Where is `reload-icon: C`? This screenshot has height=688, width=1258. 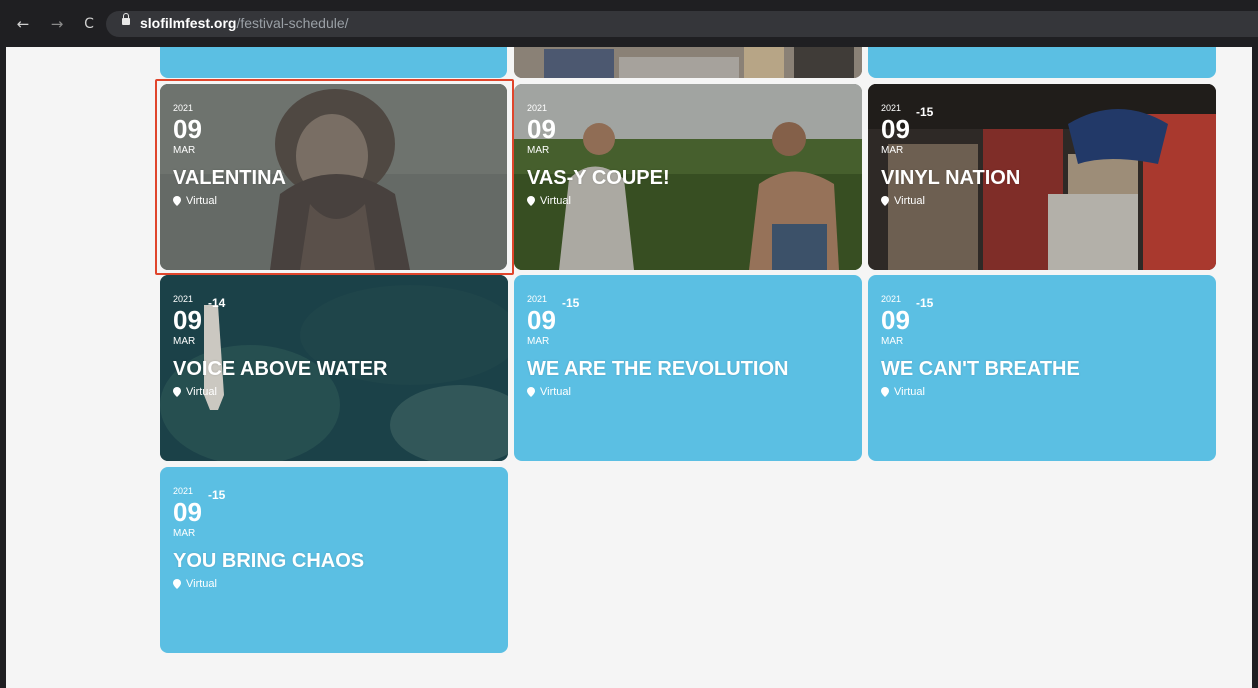 reload-icon: C is located at coordinates (89, 24).